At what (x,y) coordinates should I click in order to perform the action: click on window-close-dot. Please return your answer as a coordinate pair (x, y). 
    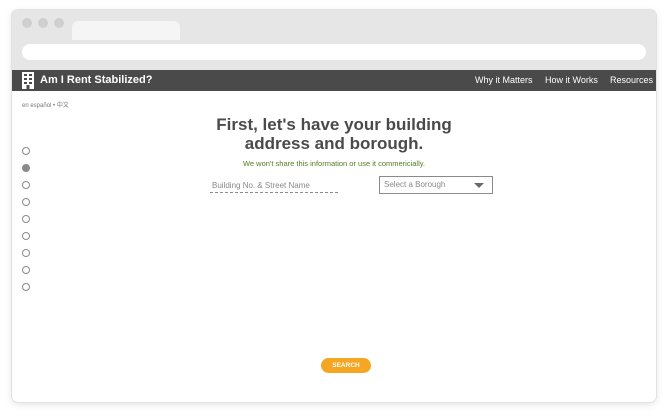
    Looking at the image, I should click on (27, 23).